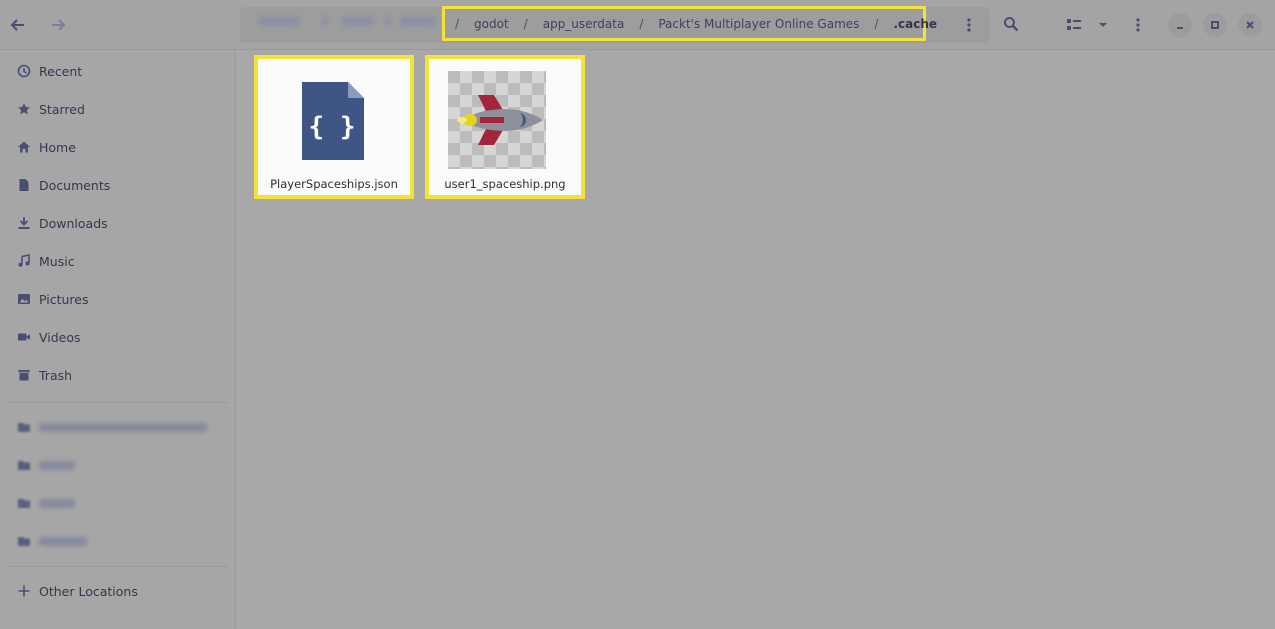 Image resolution: width=1275 pixels, height=629 pixels. What do you see at coordinates (24, 337) in the screenshot?
I see `video-icon` at bounding box center [24, 337].